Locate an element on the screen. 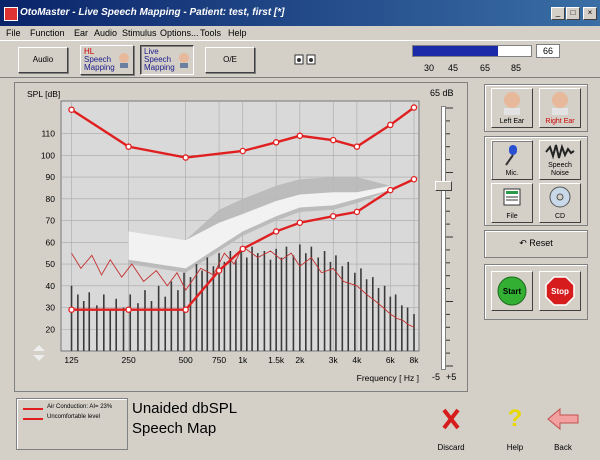 The height and width of the screenshot is (460, 600). y-tick-label: 80 is located at coordinates (51, 199).